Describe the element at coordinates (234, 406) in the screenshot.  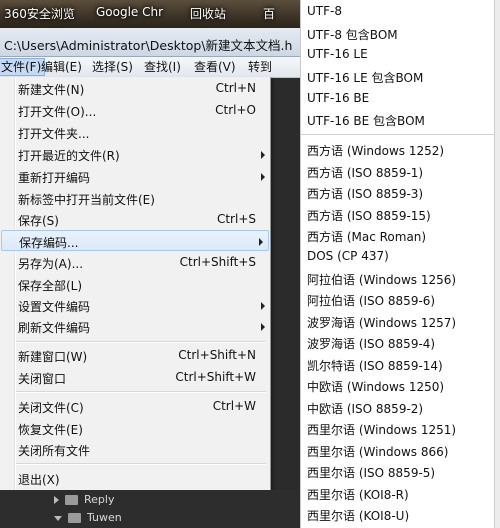
I see `menu-item-shortcut: Ctrl+W` at that location.